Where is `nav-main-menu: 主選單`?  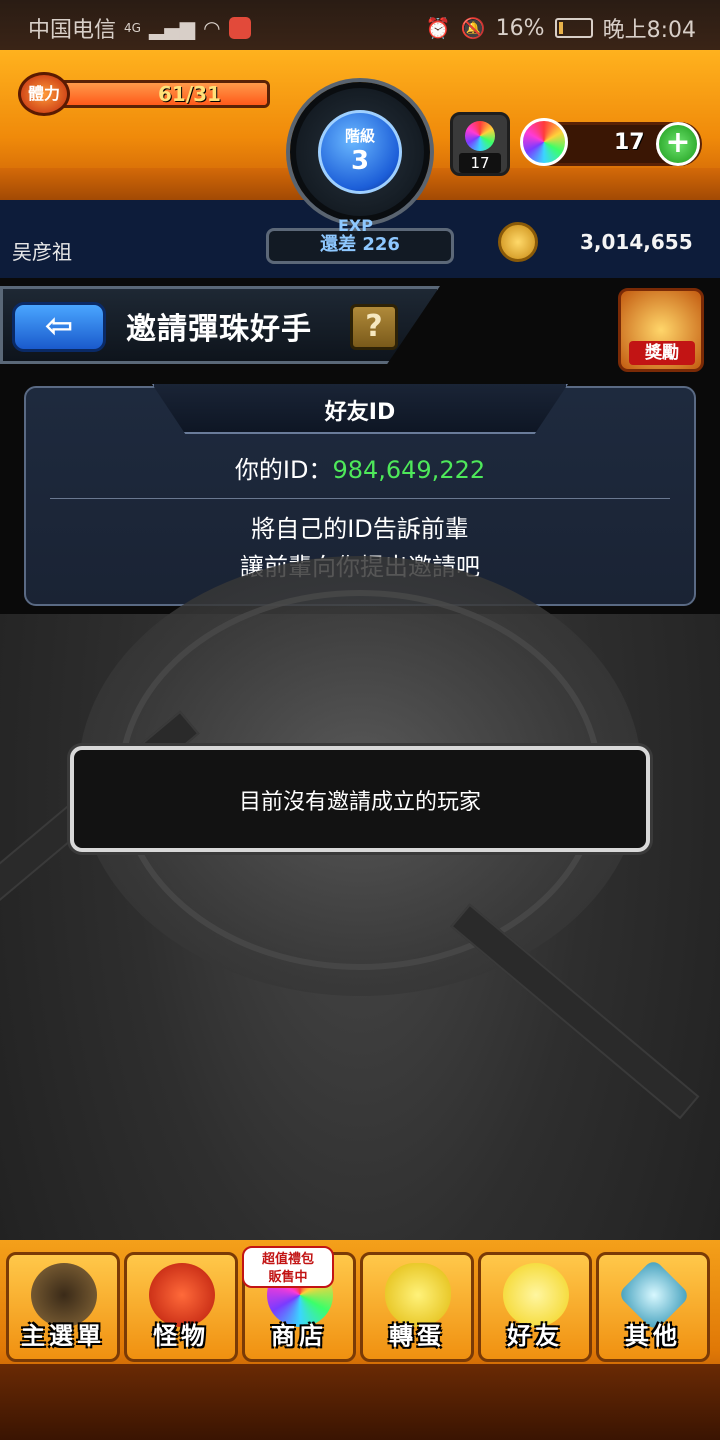 nav-main-menu: 主選單 is located at coordinates (63, 1307).